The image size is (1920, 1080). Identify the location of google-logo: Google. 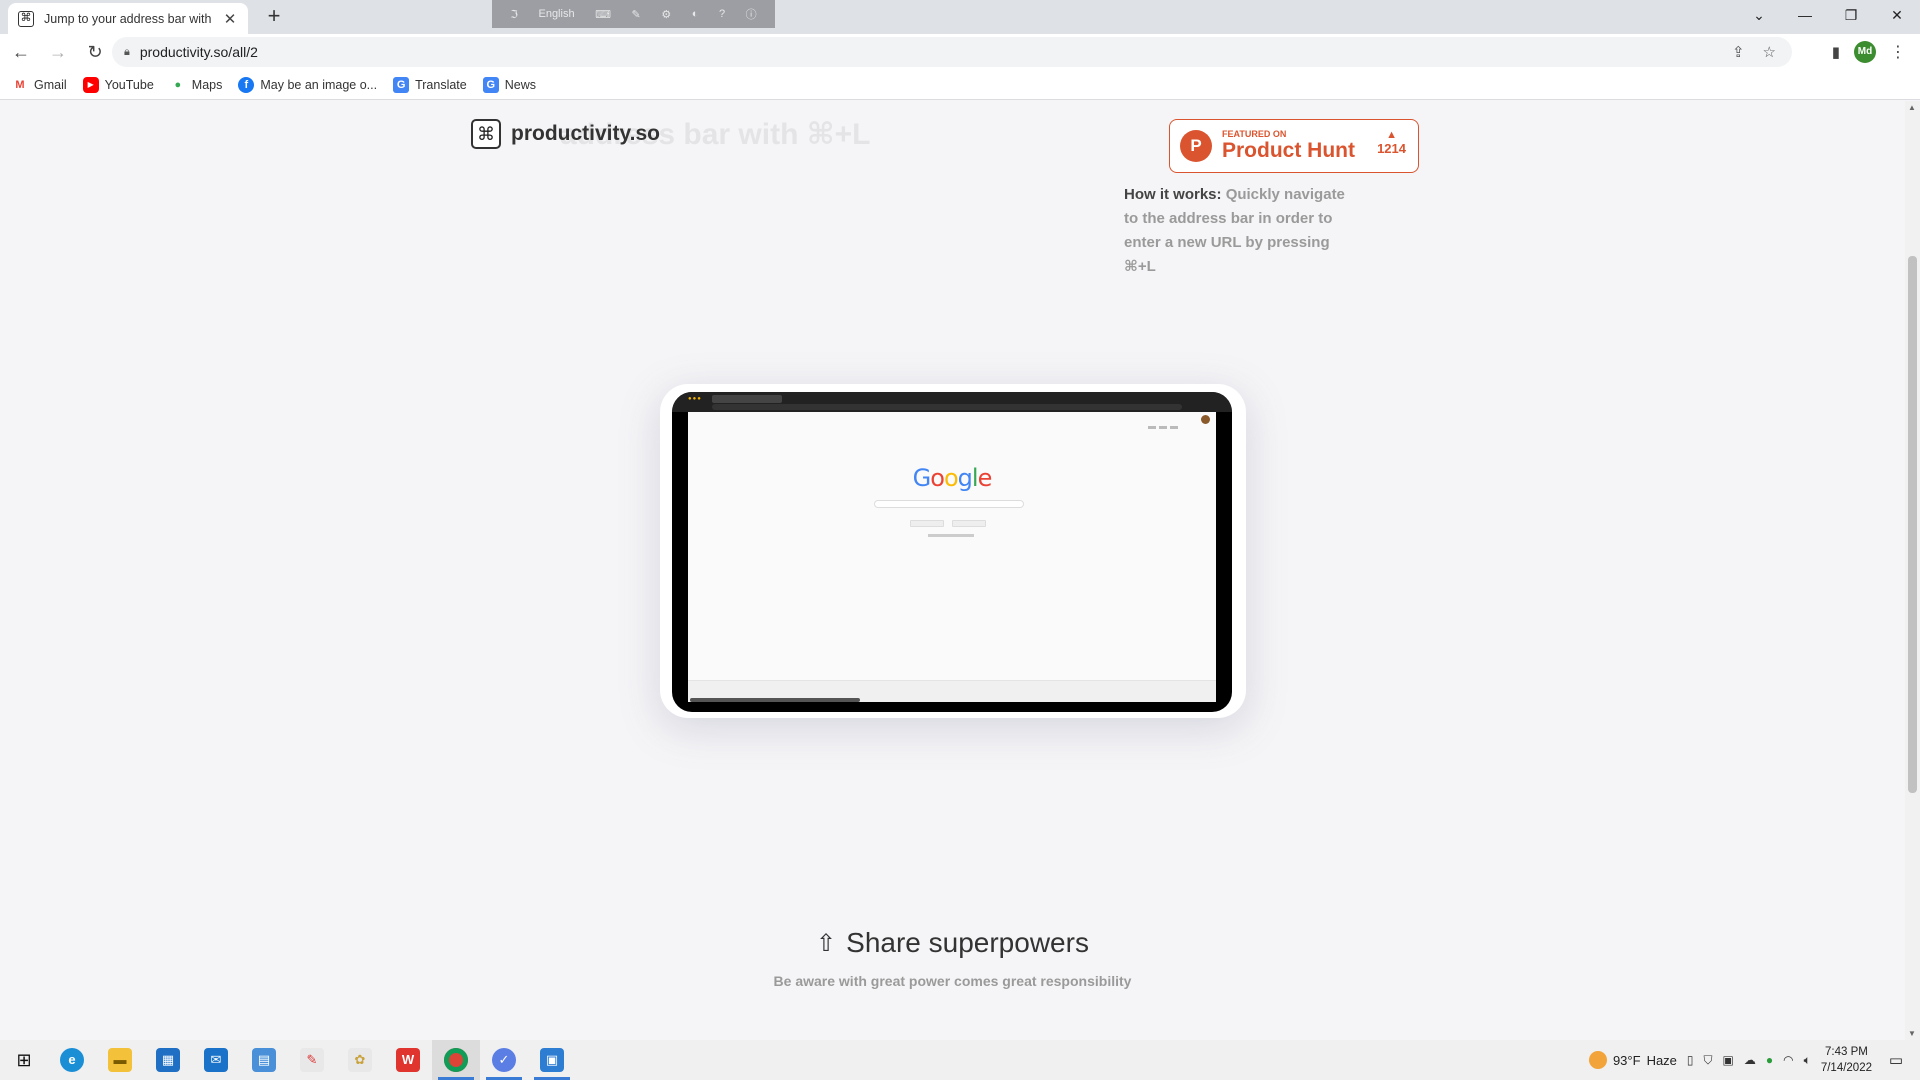
(952, 478).